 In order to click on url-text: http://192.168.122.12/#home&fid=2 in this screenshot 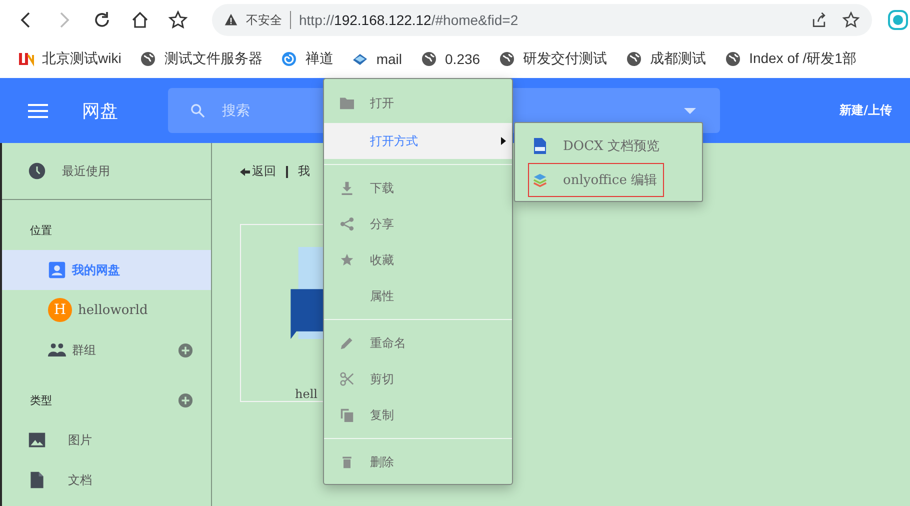, I will do `click(408, 20)`.